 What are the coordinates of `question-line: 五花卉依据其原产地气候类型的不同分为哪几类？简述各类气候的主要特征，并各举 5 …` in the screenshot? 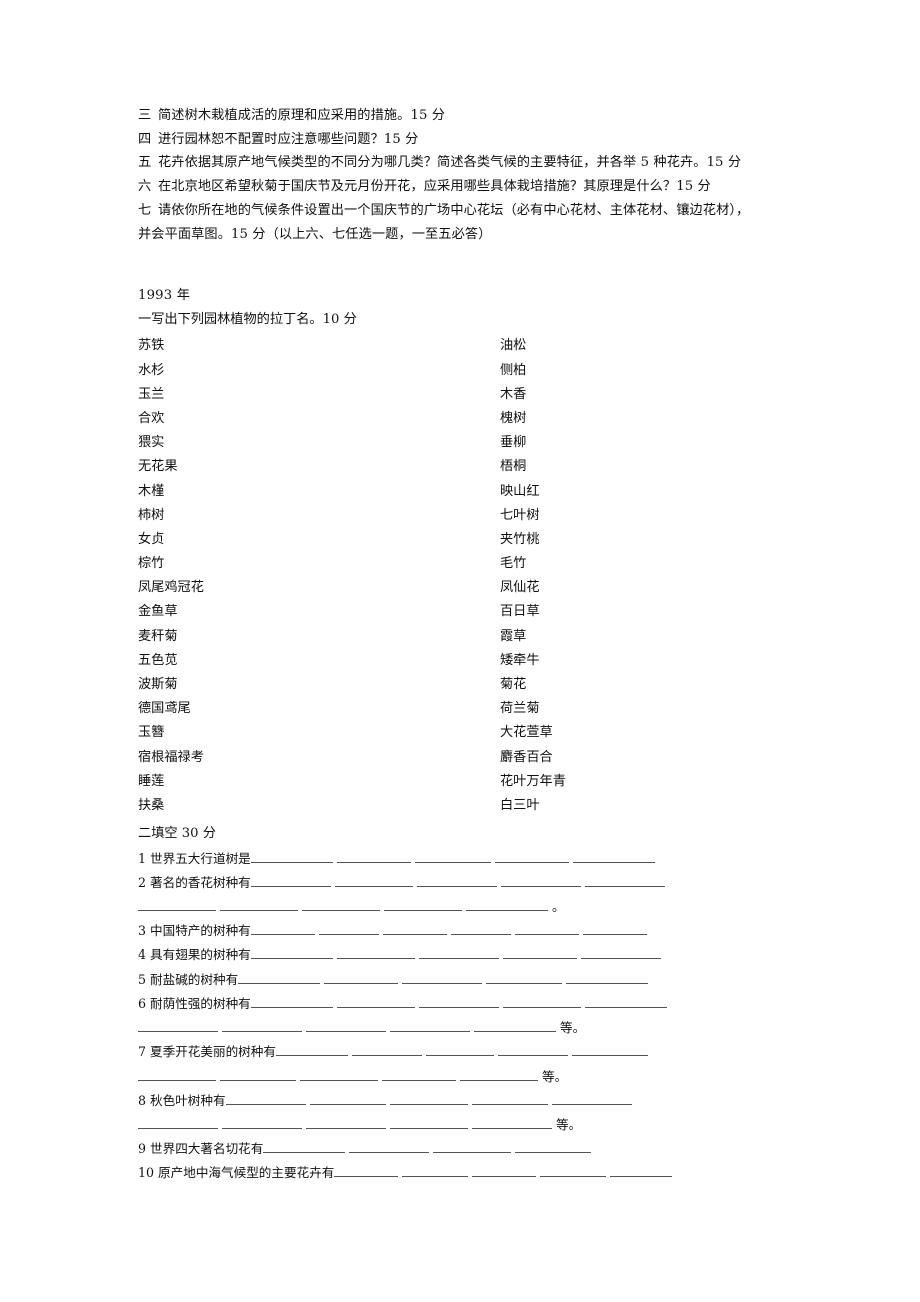 It's located at (464, 163).